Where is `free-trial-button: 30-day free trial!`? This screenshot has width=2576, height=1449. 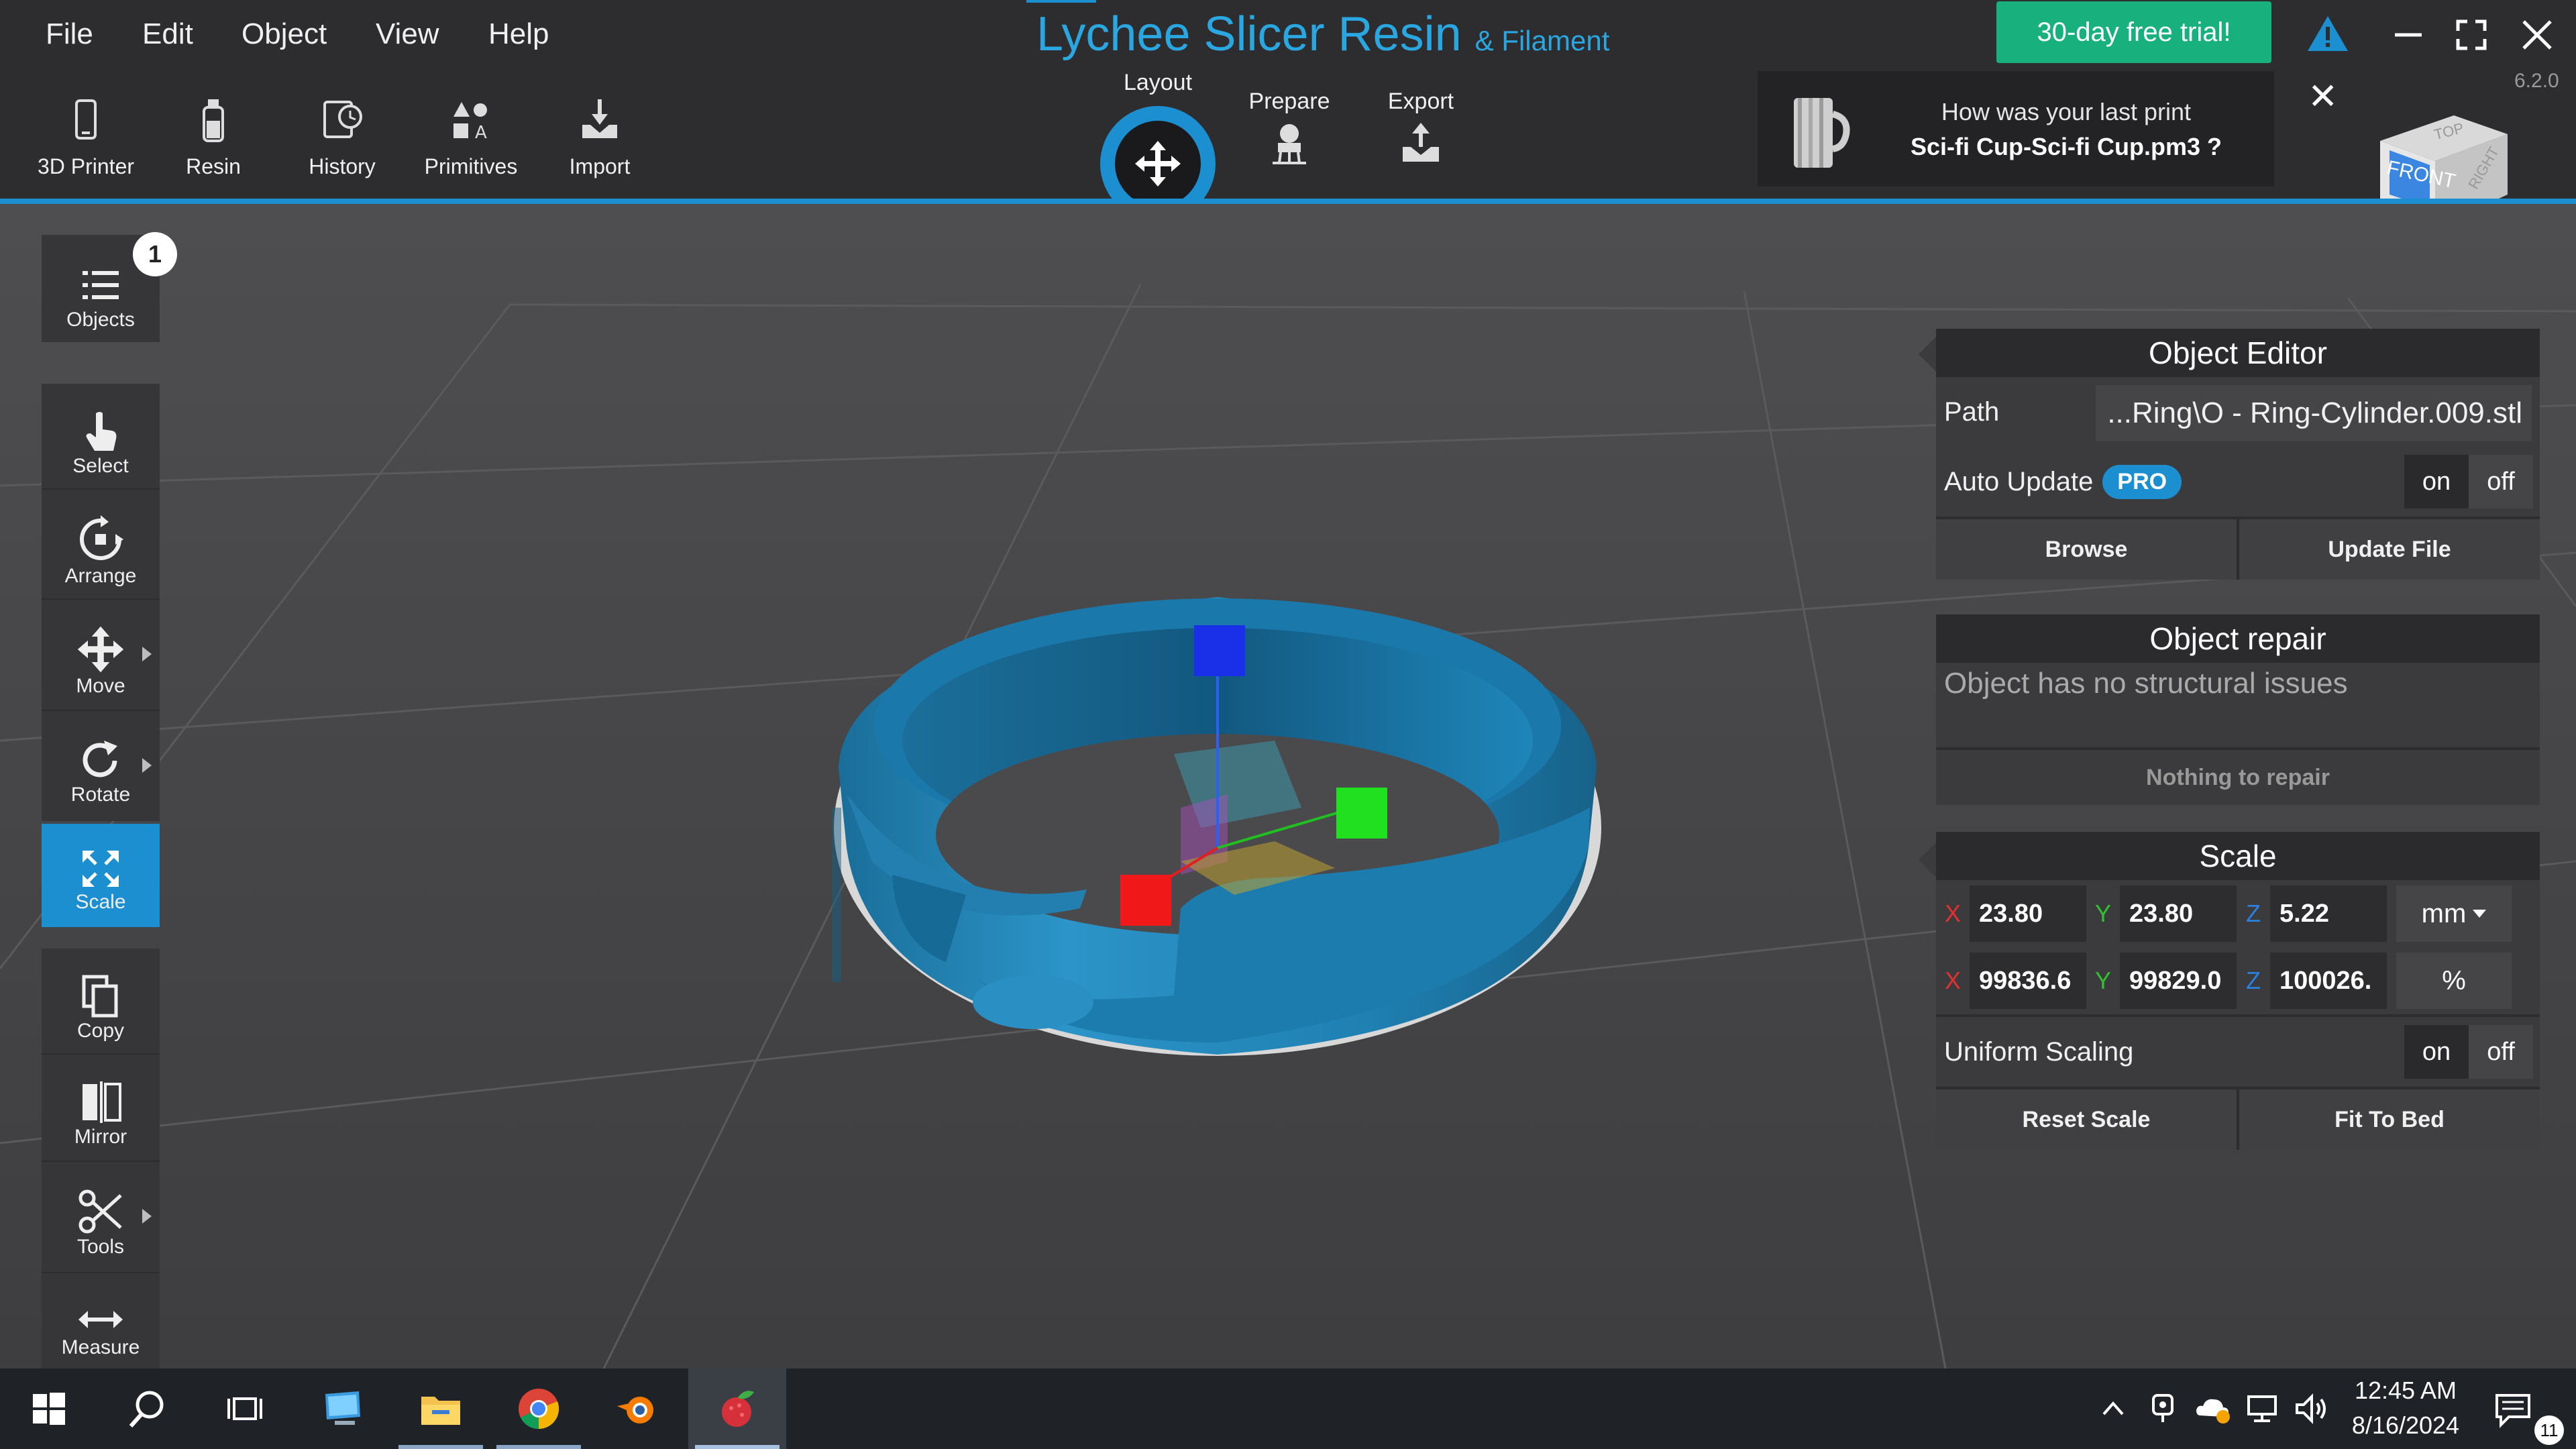 free-trial-button: 30-day free trial! is located at coordinates (2133, 32).